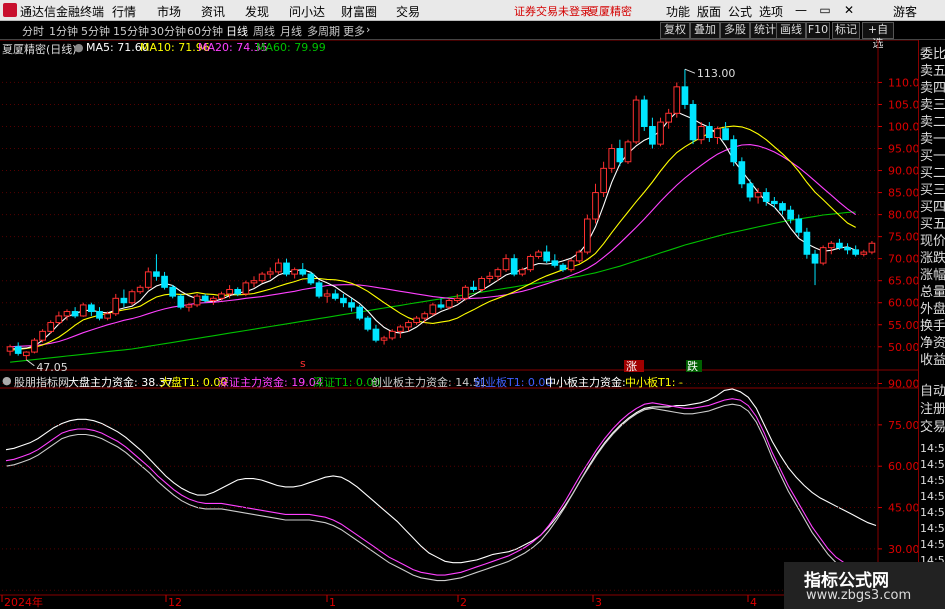  I want to click on indicator-value-zhongxiao: 中小板主力资金: -, so click(589, 382).